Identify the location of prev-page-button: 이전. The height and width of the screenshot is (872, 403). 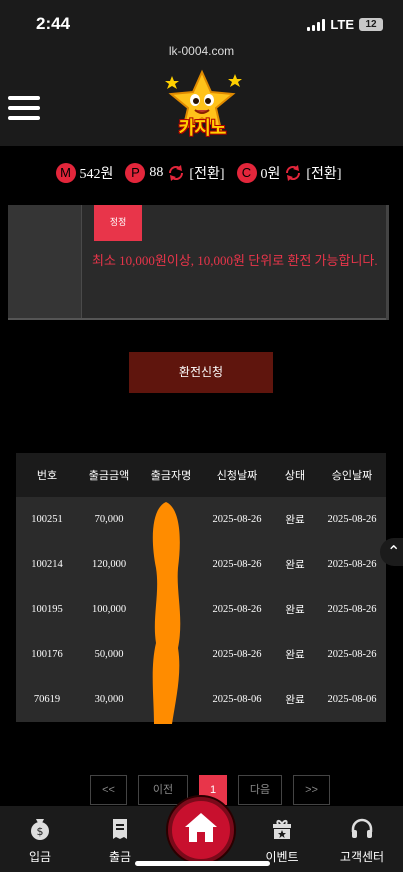
(163, 790).